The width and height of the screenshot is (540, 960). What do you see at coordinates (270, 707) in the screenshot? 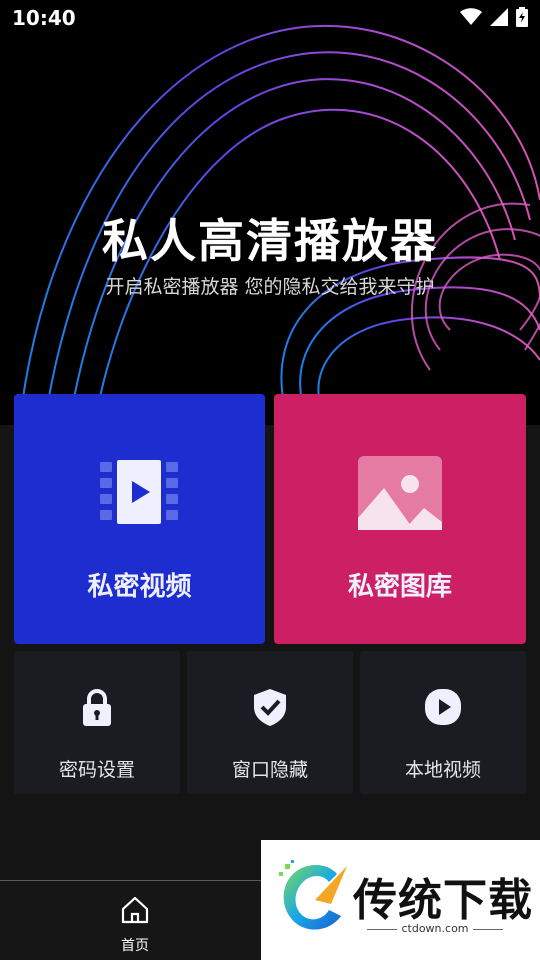
I see `shield-check-icon` at bounding box center [270, 707].